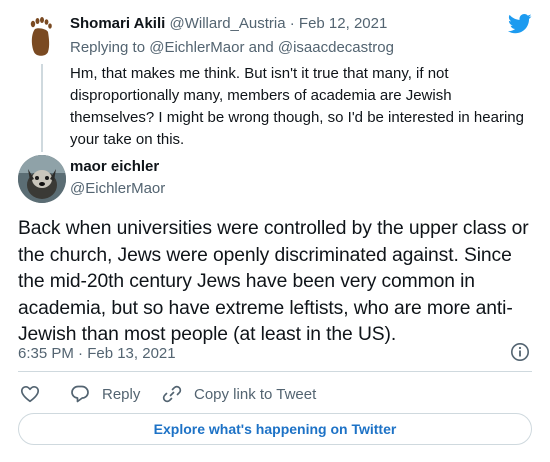  Describe the element at coordinates (520, 24) in the screenshot. I see `twitter-bird-icon` at that location.